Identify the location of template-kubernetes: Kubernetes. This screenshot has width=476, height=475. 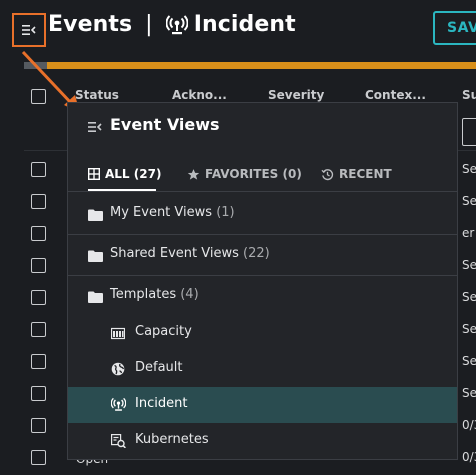
(262, 441).